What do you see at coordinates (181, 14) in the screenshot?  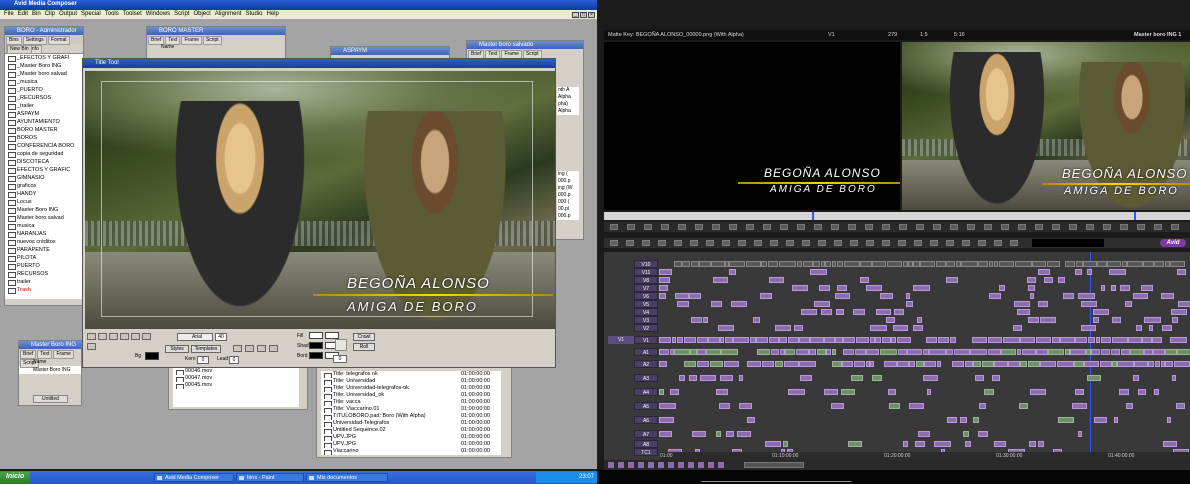 I see `menu-script: Script` at bounding box center [181, 14].